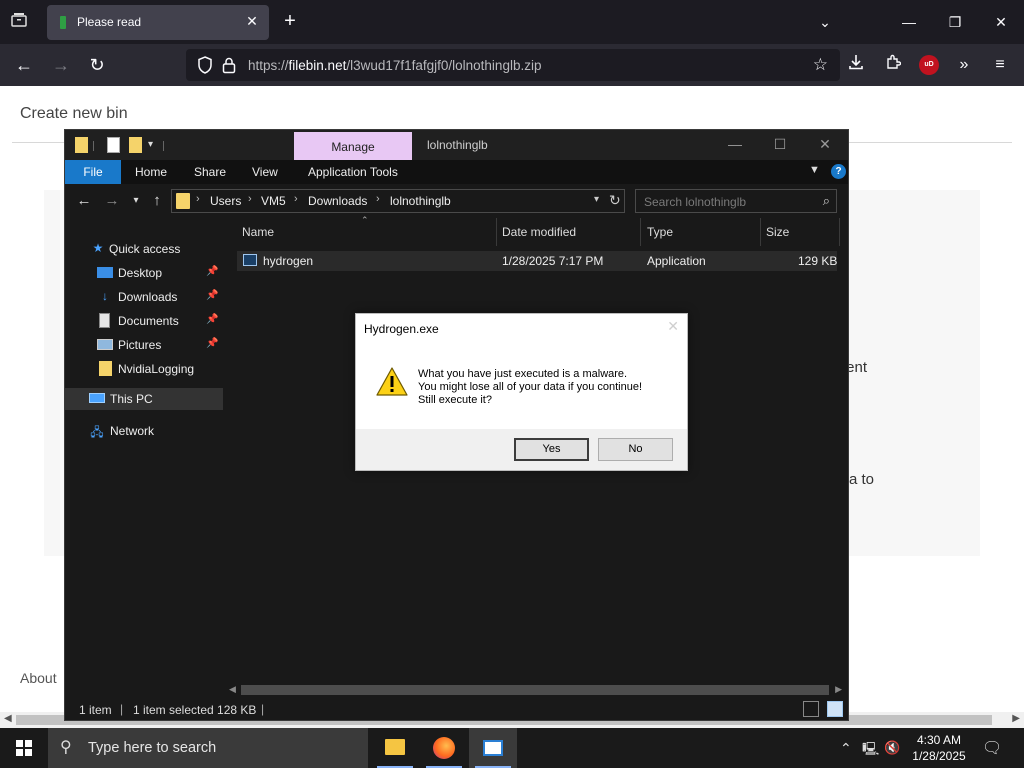  Describe the element at coordinates (964, 65) in the screenshot. I see `more-tools-icon: »` at that location.